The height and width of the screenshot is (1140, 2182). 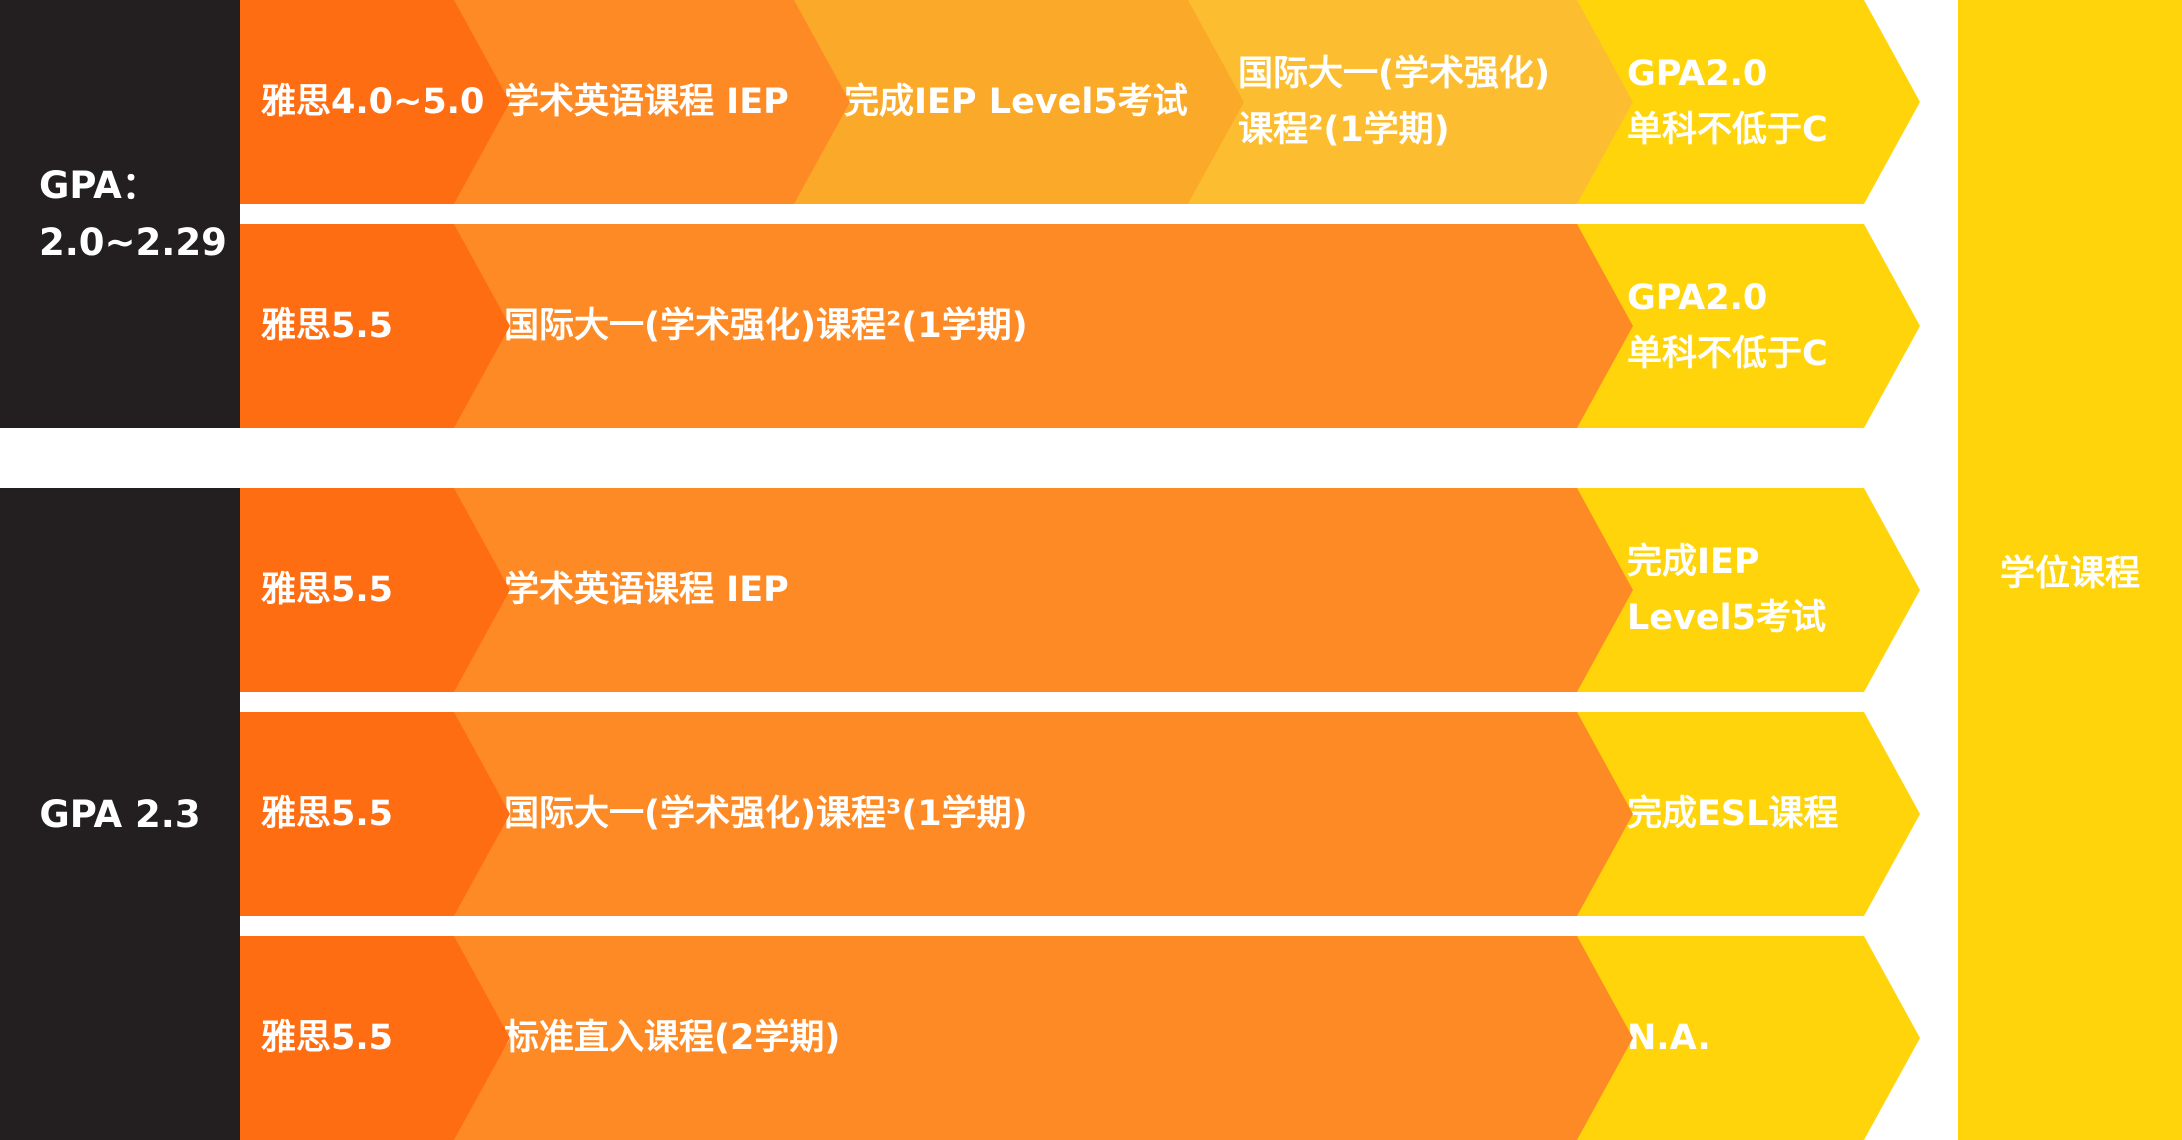 What do you see at coordinates (99, 185) in the screenshot?
I see `gpa-label-line: GPA：` at bounding box center [99, 185].